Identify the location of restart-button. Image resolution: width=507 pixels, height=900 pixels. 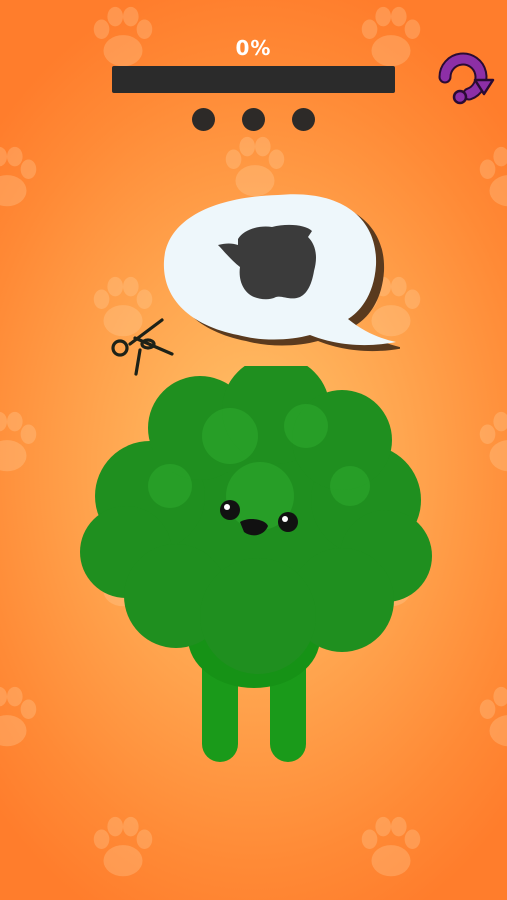
(463, 77).